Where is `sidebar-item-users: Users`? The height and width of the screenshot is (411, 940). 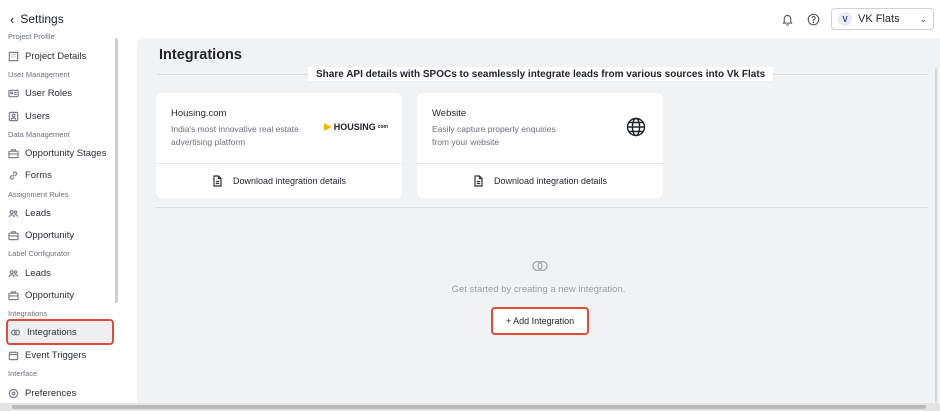 sidebar-item-users: Users is located at coordinates (29, 116).